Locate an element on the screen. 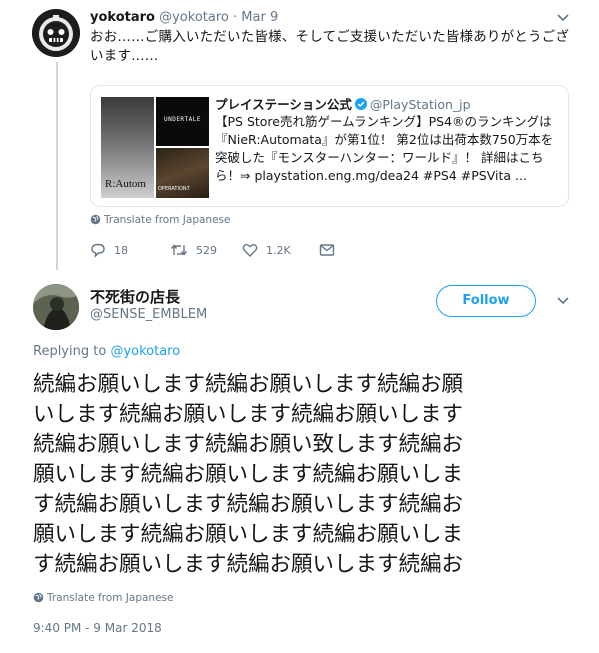 The width and height of the screenshot is (599, 653). tweet-date: Mar 9 is located at coordinates (259, 17).